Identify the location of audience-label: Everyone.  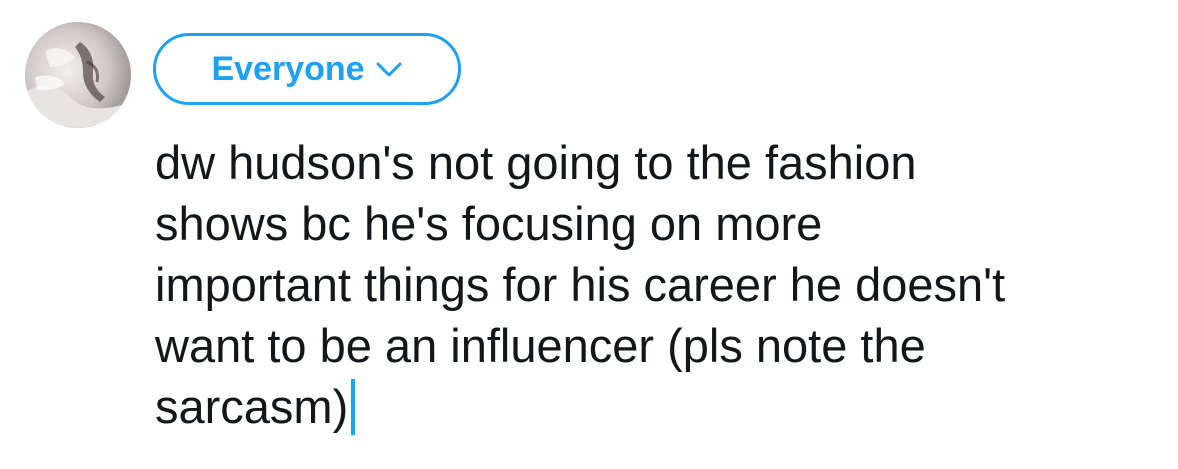
(288, 69).